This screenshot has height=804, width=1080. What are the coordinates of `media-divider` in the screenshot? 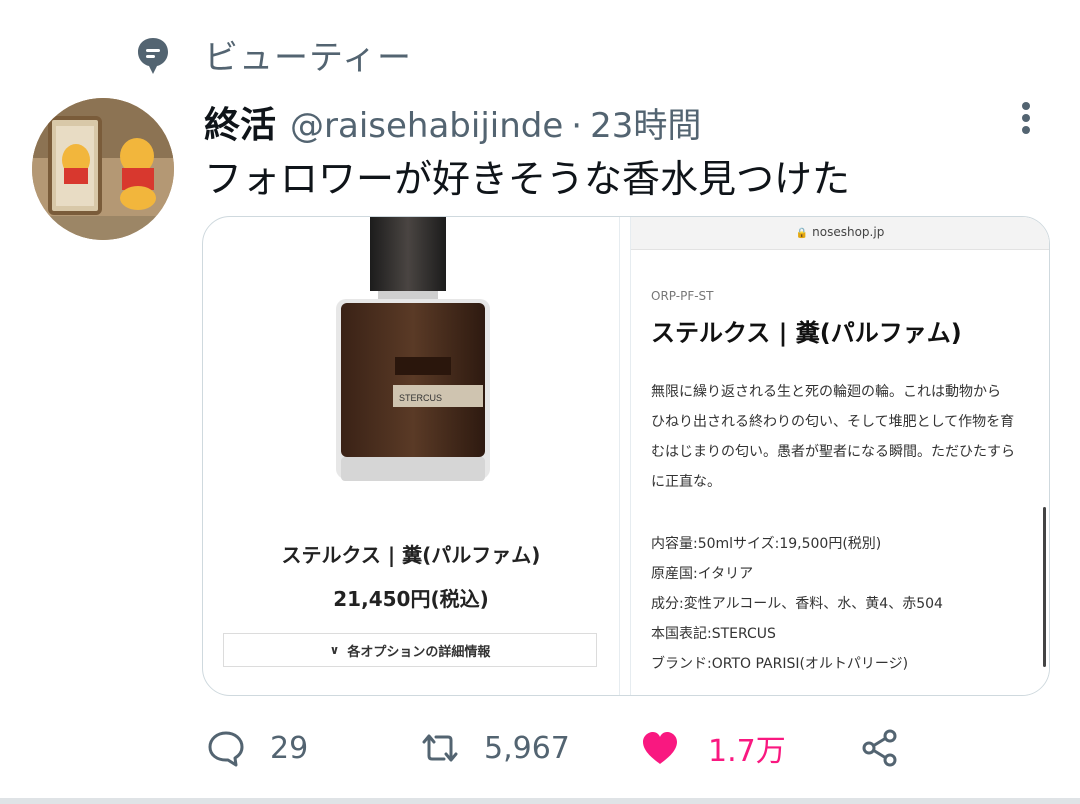 It's located at (625, 456).